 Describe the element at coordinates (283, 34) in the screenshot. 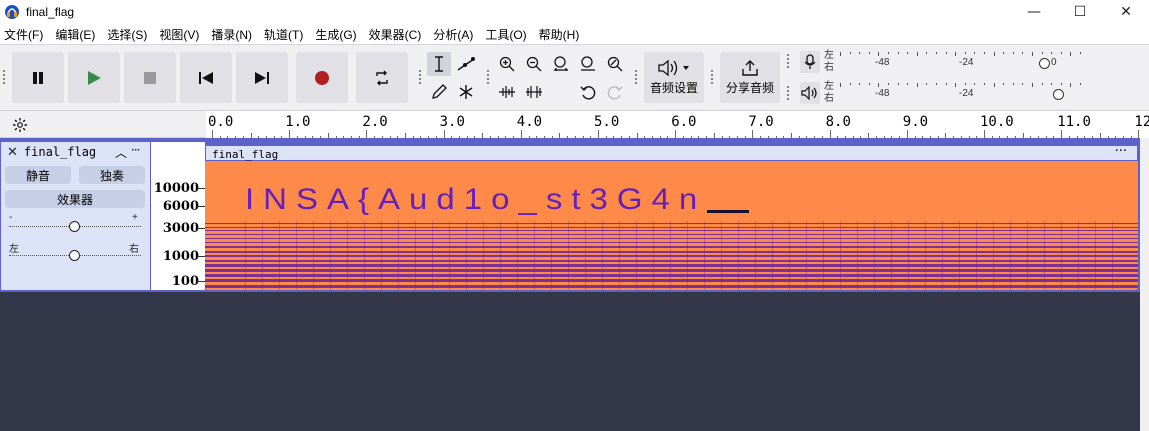

I see `menu-tracks: 轨道(T)` at that location.